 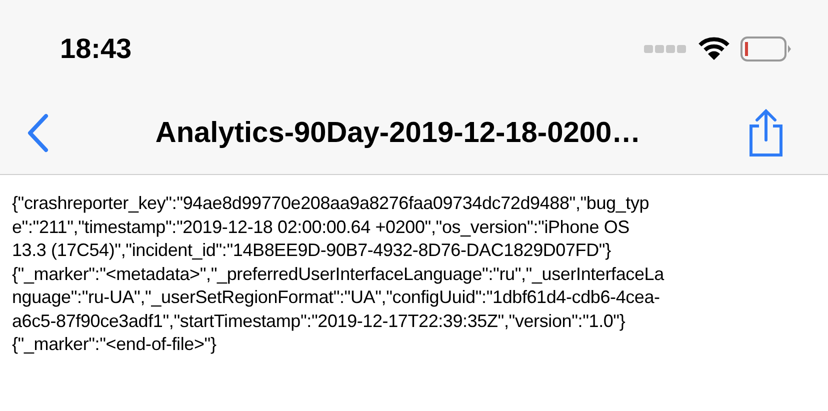 What do you see at coordinates (312, 250) in the screenshot?
I see `text-line: 13.3 (17C54)","incident_id":"14B8EE9D-90B7-4932-8D76-DAC1829D07FD"}` at bounding box center [312, 250].